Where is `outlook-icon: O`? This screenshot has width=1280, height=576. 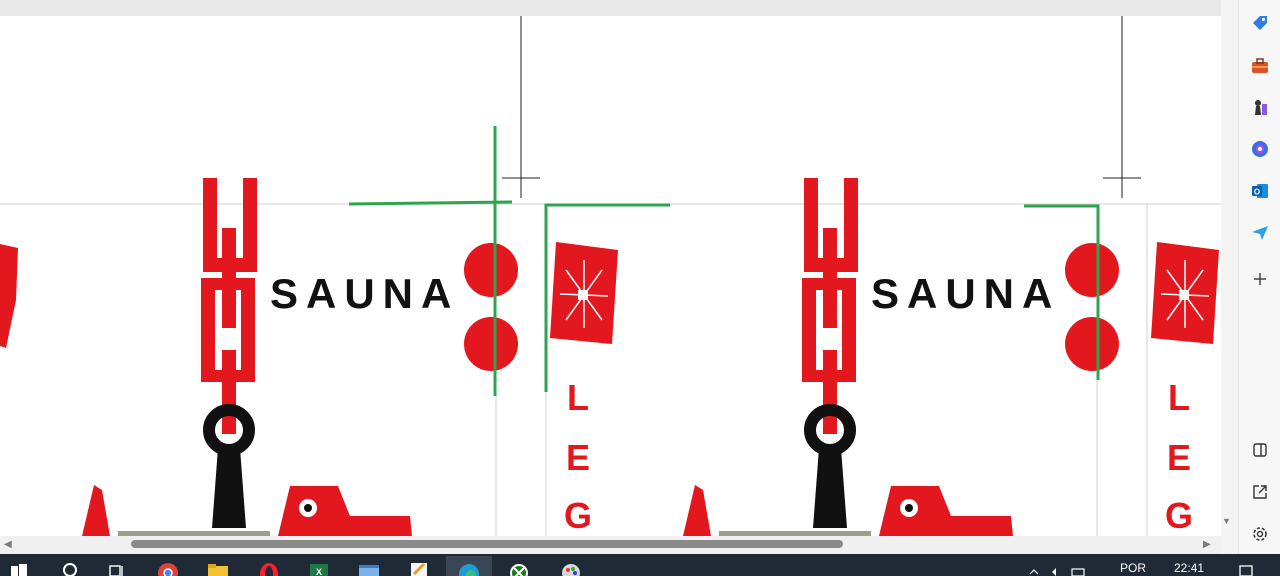
outlook-icon: O is located at coordinates (1260, 191).